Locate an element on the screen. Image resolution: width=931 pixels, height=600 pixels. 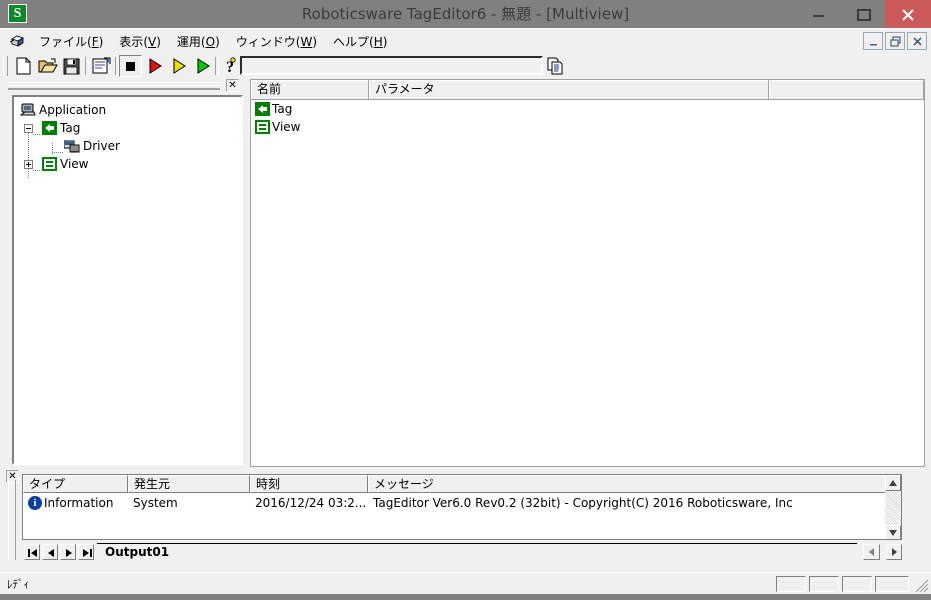
tab-output01: Output01 is located at coordinates (136, 552).